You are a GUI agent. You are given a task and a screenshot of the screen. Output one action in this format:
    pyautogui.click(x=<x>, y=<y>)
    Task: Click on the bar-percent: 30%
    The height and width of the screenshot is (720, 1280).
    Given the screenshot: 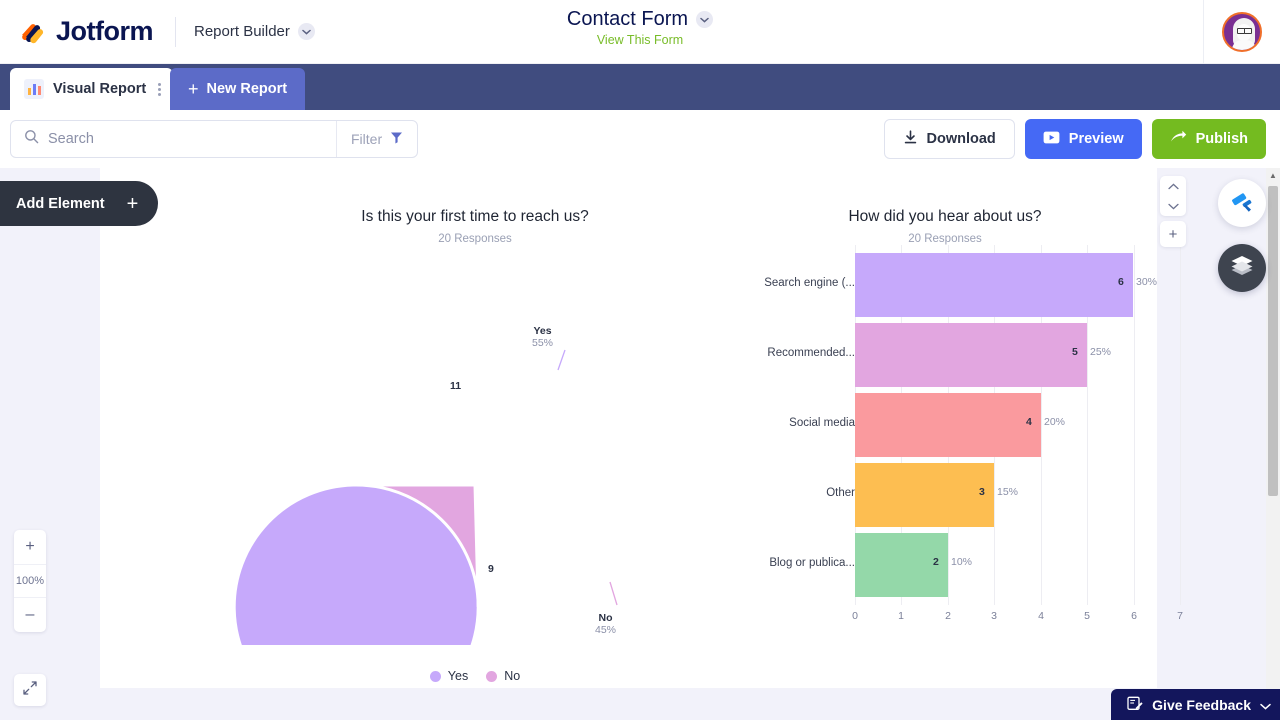 What is the action you would take?
    pyautogui.click(x=1147, y=282)
    